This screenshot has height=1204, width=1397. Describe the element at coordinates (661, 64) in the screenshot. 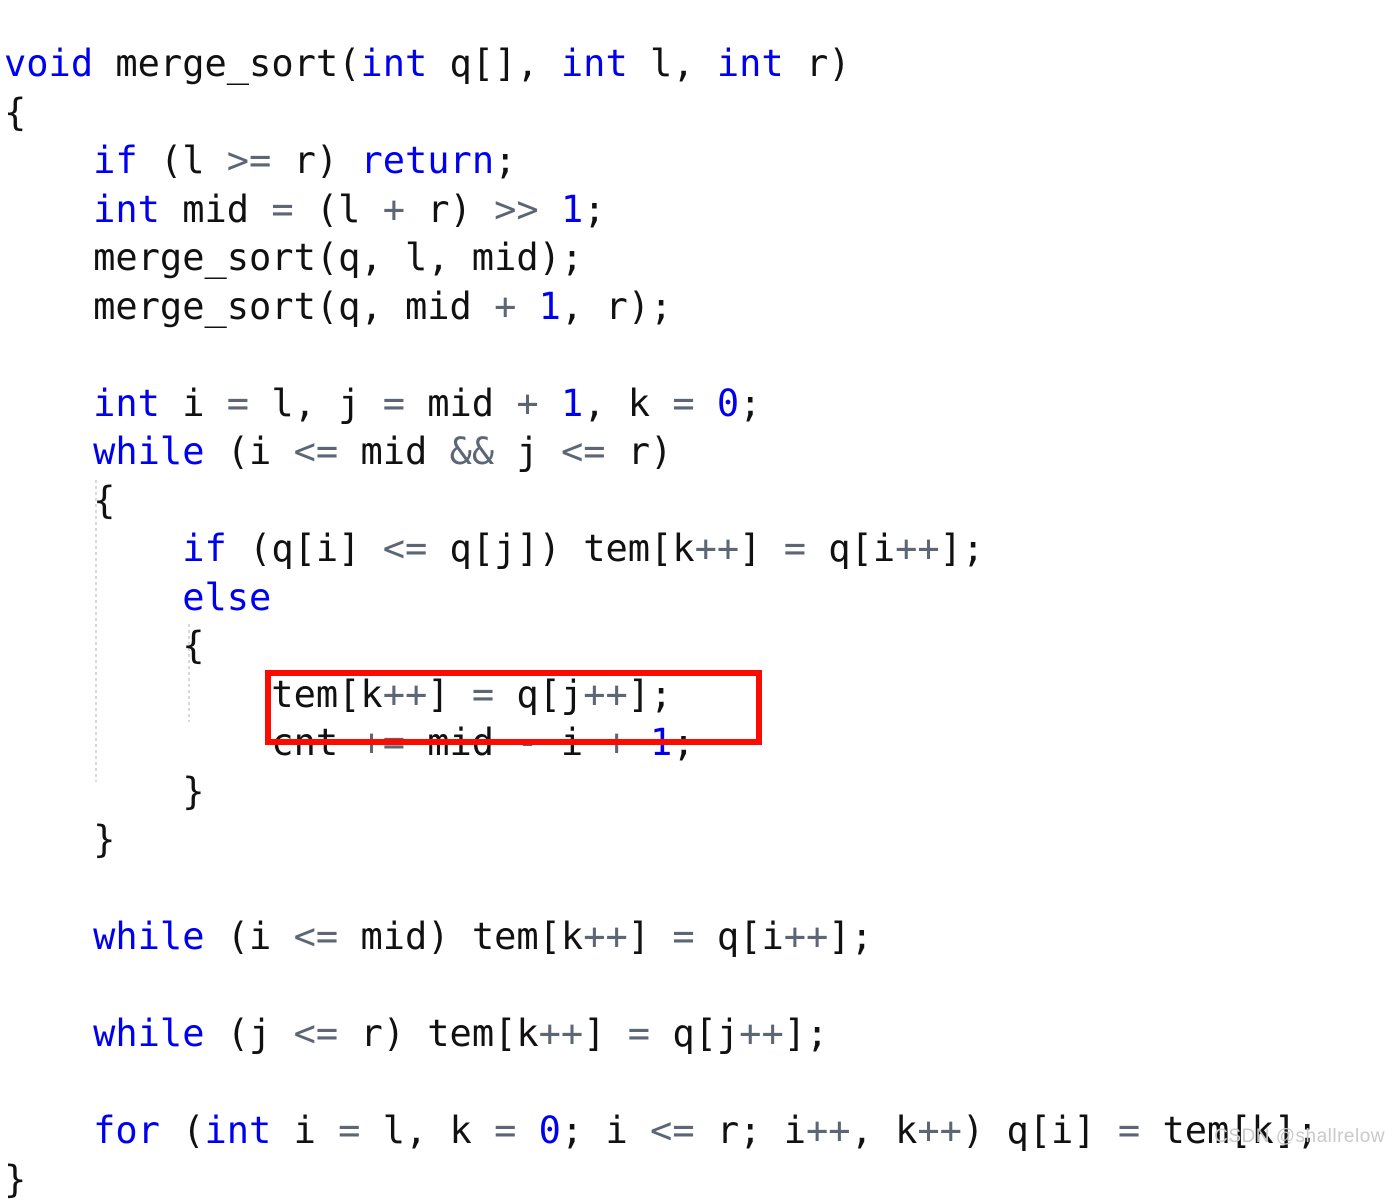

I see `code-line-1: void merge_sort(int q[], int l, int r)` at that location.